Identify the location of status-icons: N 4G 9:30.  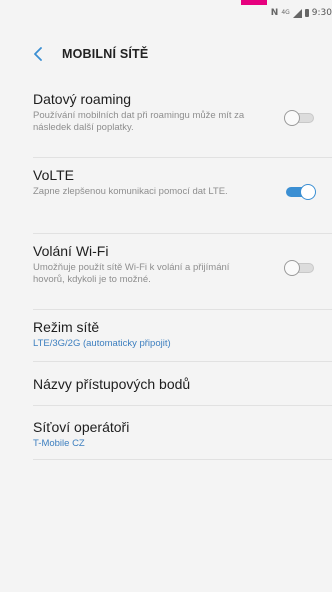
(301, 13).